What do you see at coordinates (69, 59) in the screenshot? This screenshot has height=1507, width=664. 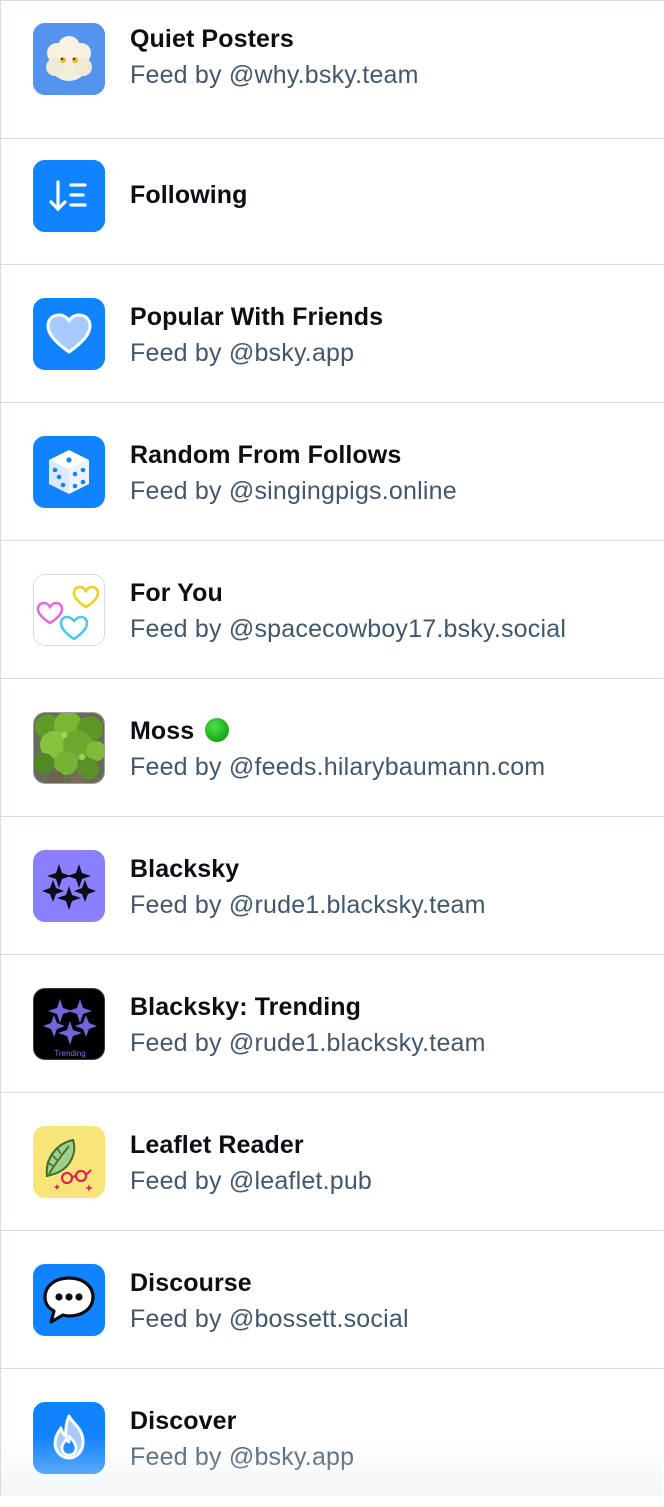 I see `cloud-face-icon` at bounding box center [69, 59].